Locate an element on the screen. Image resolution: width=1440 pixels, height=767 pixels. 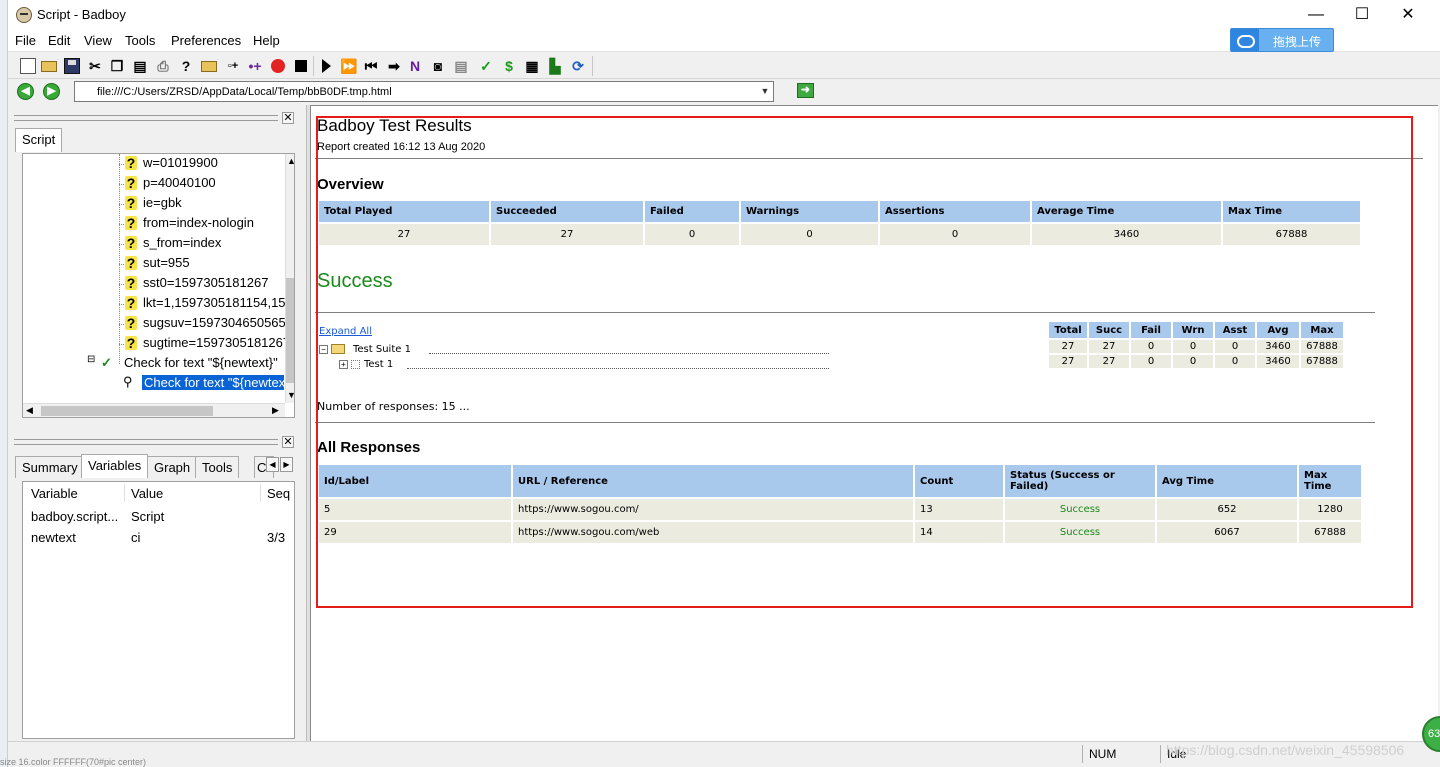
expand-toggle-icon: + is located at coordinates (343, 364).